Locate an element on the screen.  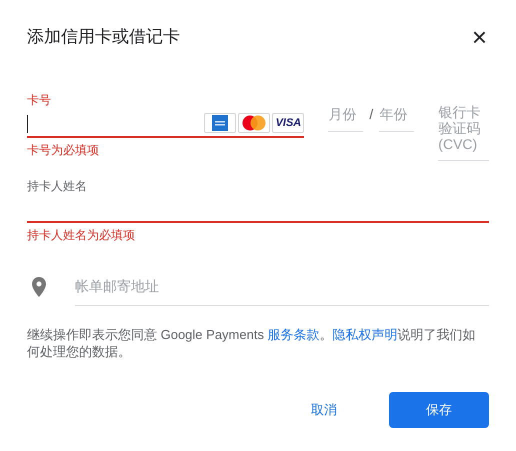
error-message: 持卡人姓名为必填项 is located at coordinates (81, 235).